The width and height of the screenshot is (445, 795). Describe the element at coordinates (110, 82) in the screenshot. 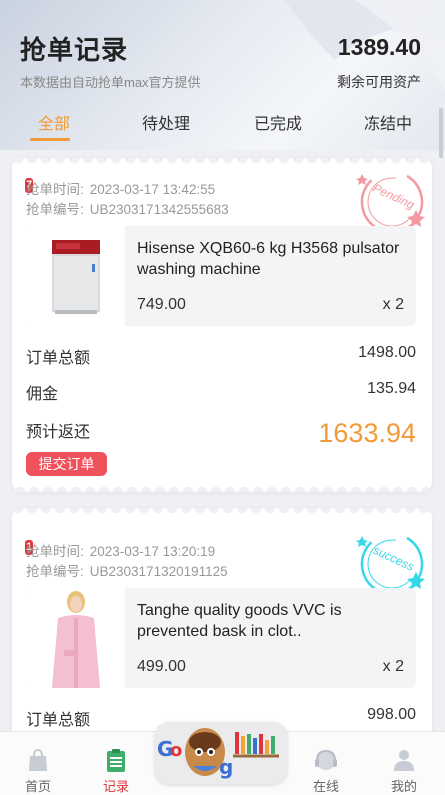

I see `page-subtitle: 本数据由自动抢单max官方提供` at that location.